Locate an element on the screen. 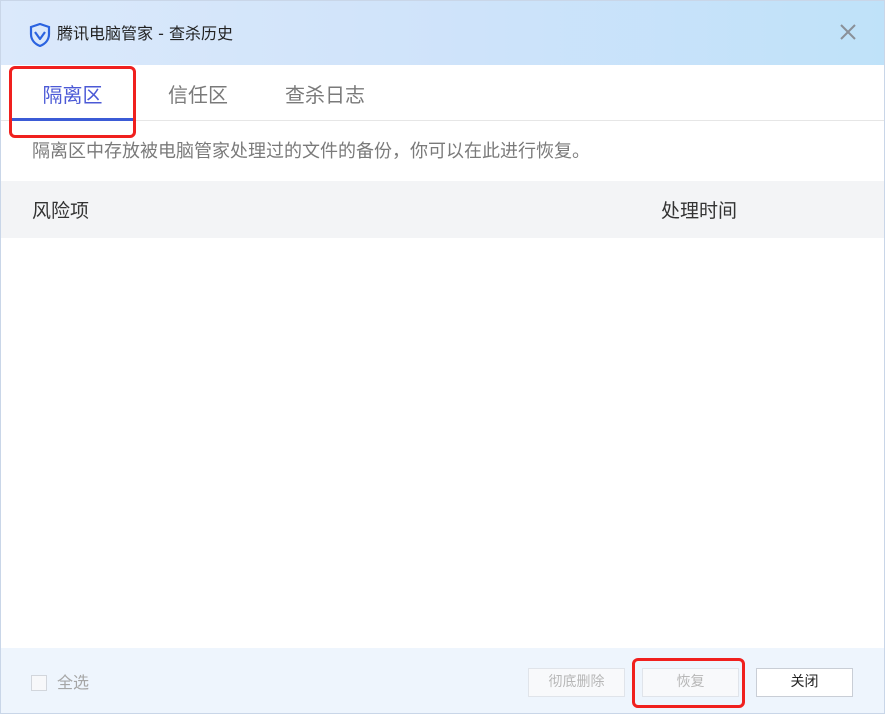 The height and width of the screenshot is (714, 885). highlight-box-tab is located at coordinates (72, 102).